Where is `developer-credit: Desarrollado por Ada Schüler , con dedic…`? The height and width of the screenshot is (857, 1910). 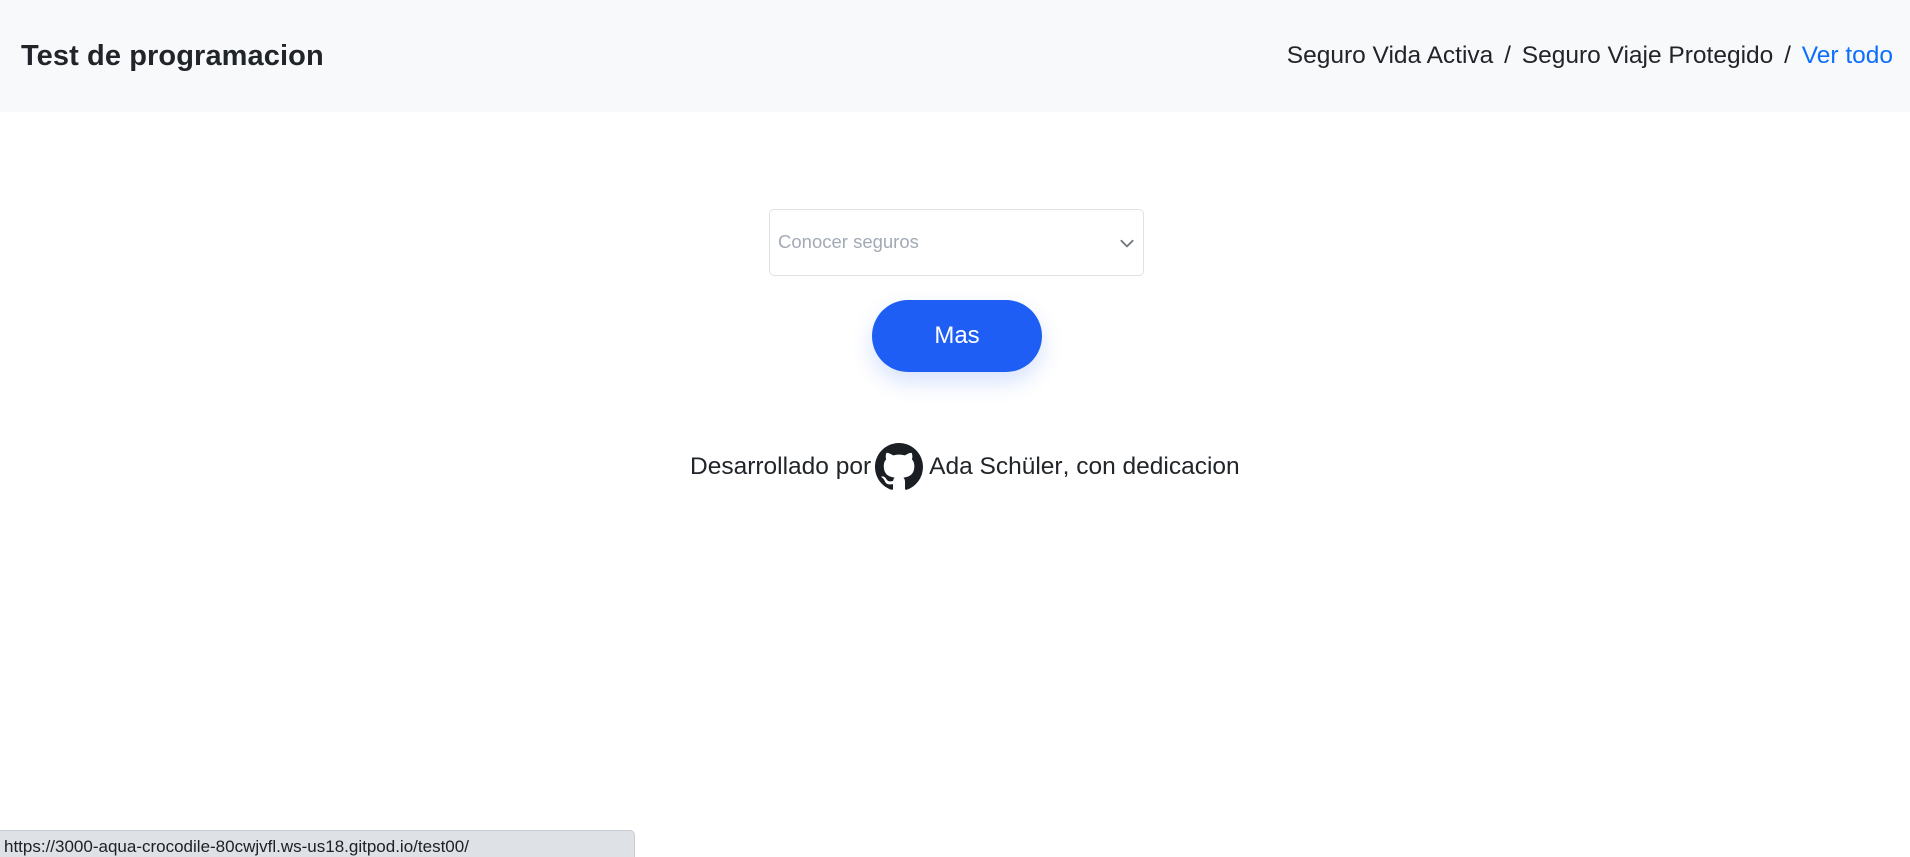
developer-credit: Desarrollado por Ada Schüler , con dedic… is located at coordinates (965, 467).